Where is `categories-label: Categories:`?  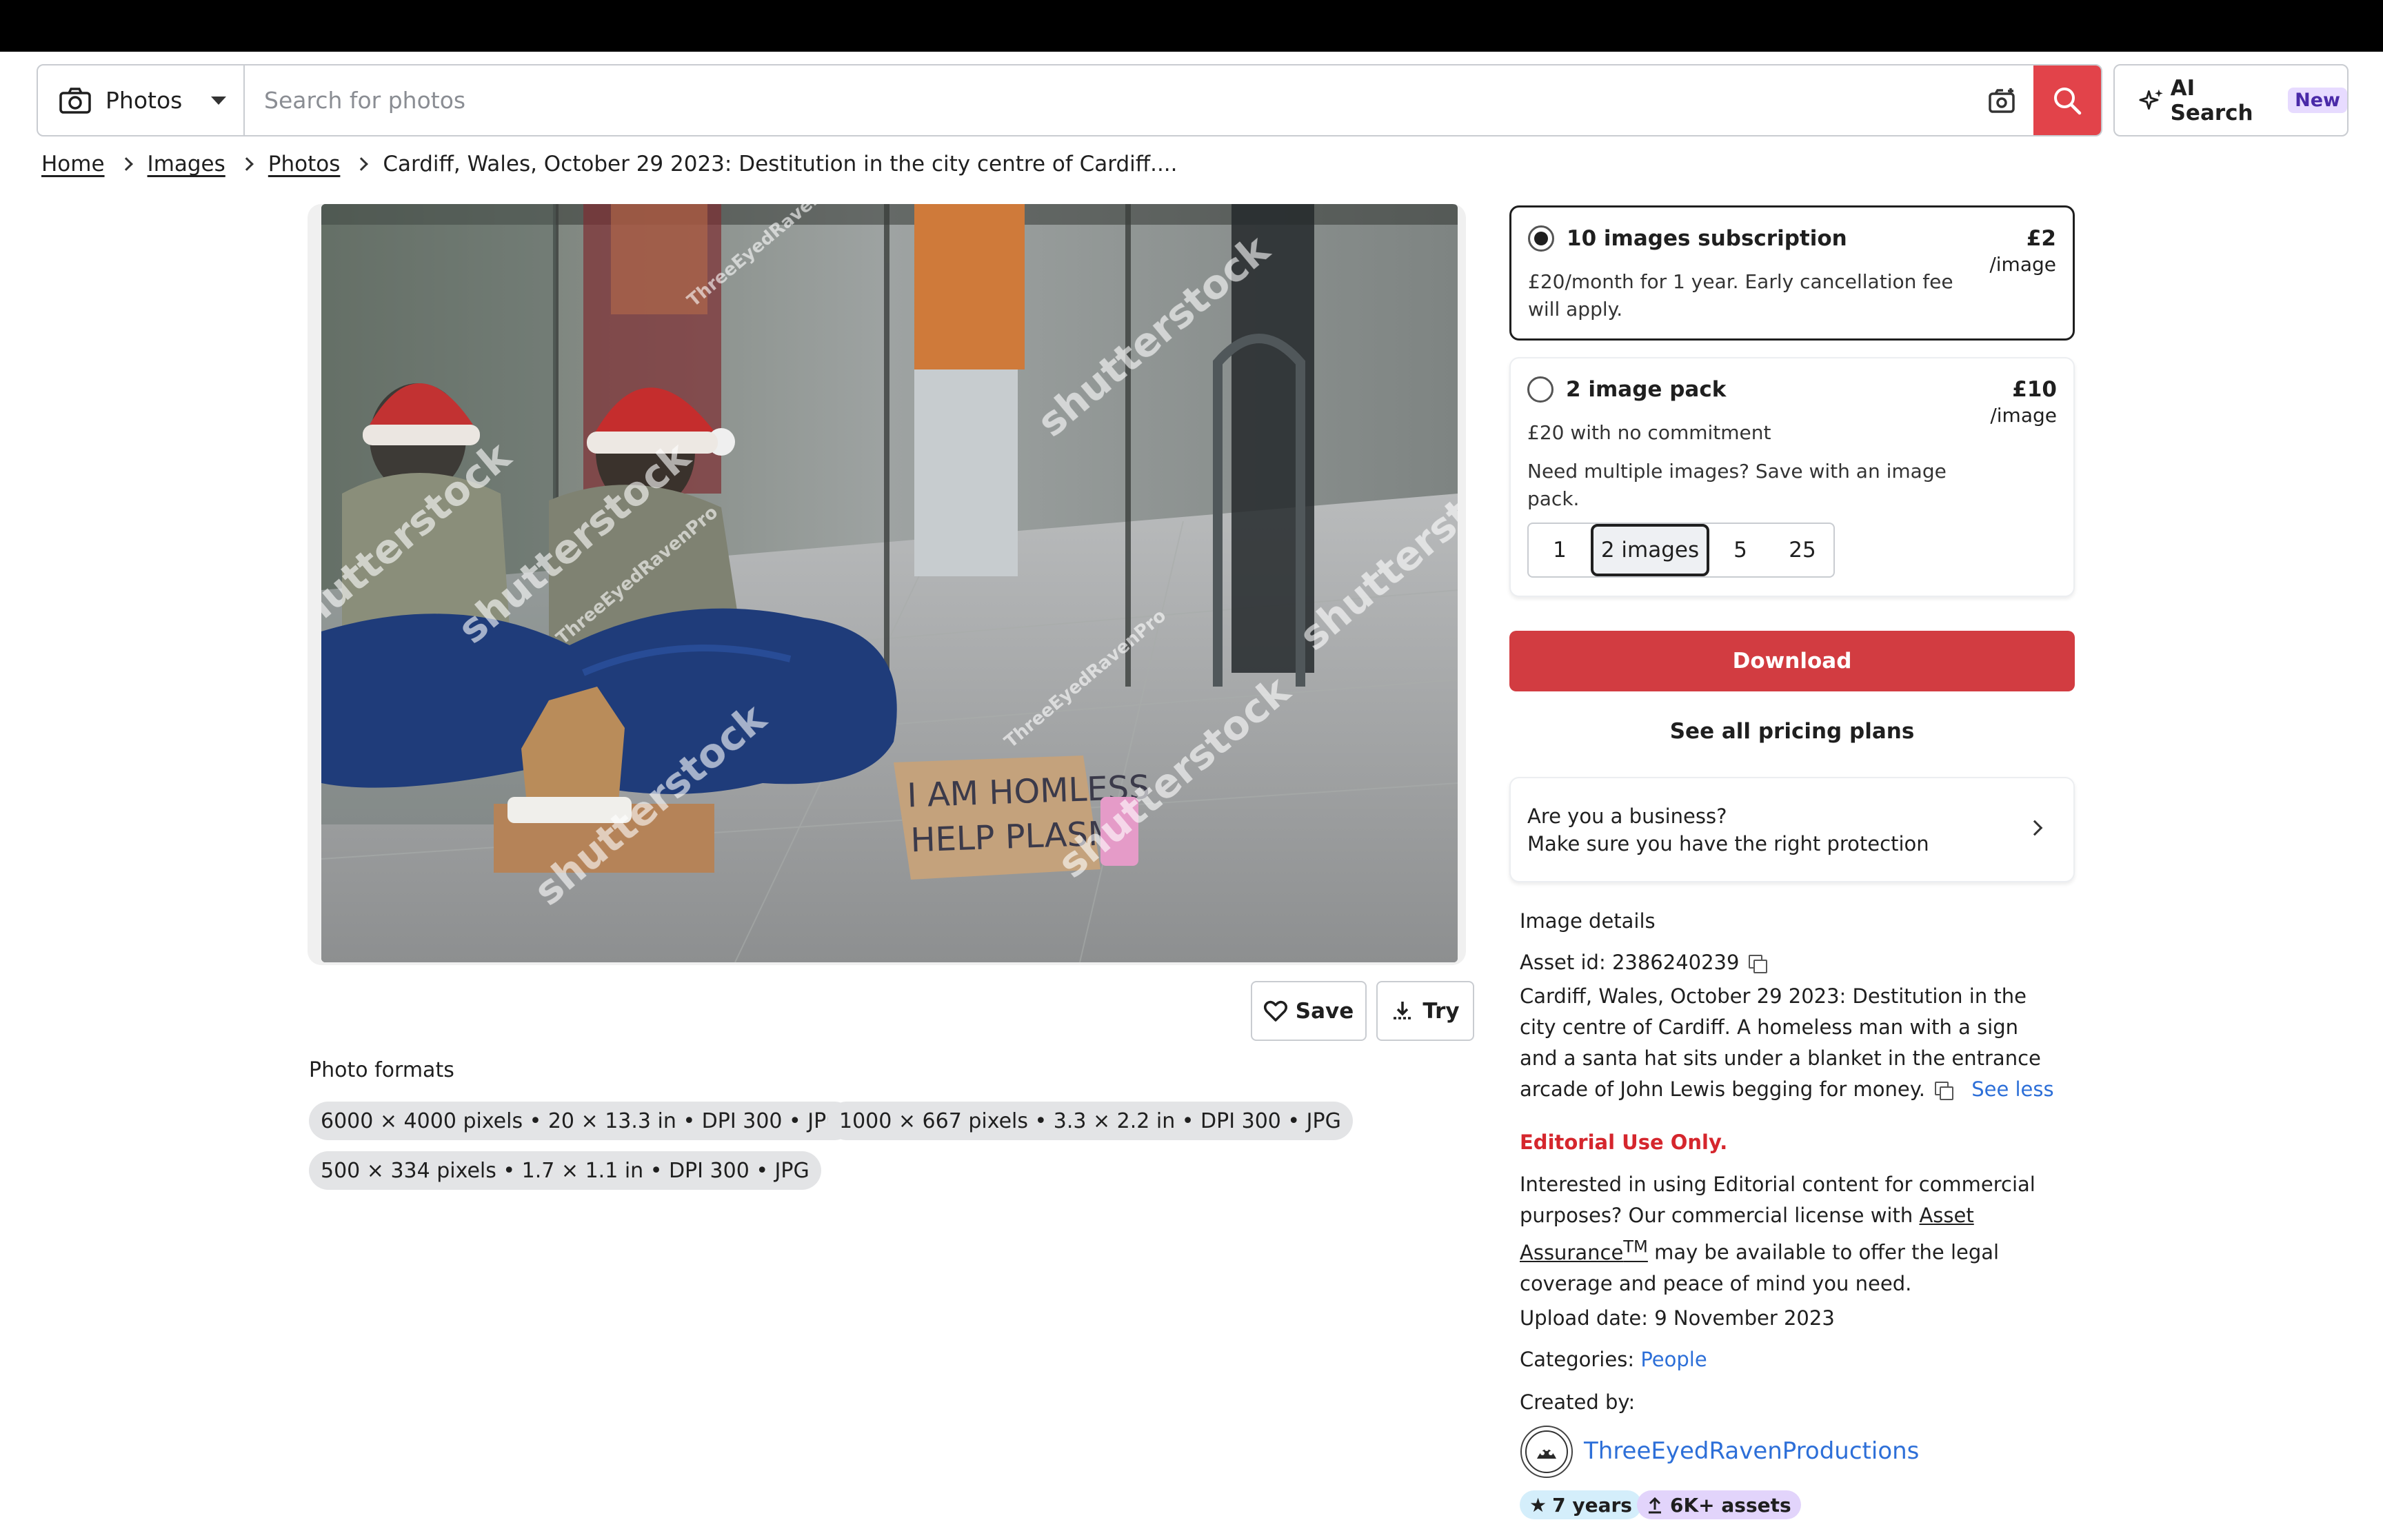
categories-label: Categories: is located at coordinates (1577, 1360).